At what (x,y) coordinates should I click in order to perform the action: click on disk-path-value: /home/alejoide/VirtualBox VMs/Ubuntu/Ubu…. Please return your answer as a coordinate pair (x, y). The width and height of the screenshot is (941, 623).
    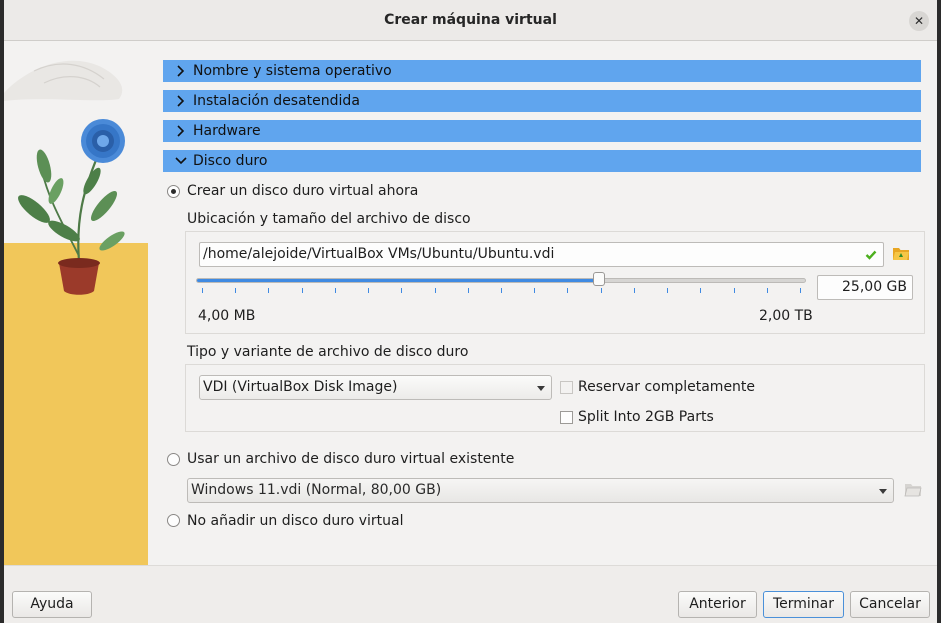
    Looking at the image, I should click on (379, 254).